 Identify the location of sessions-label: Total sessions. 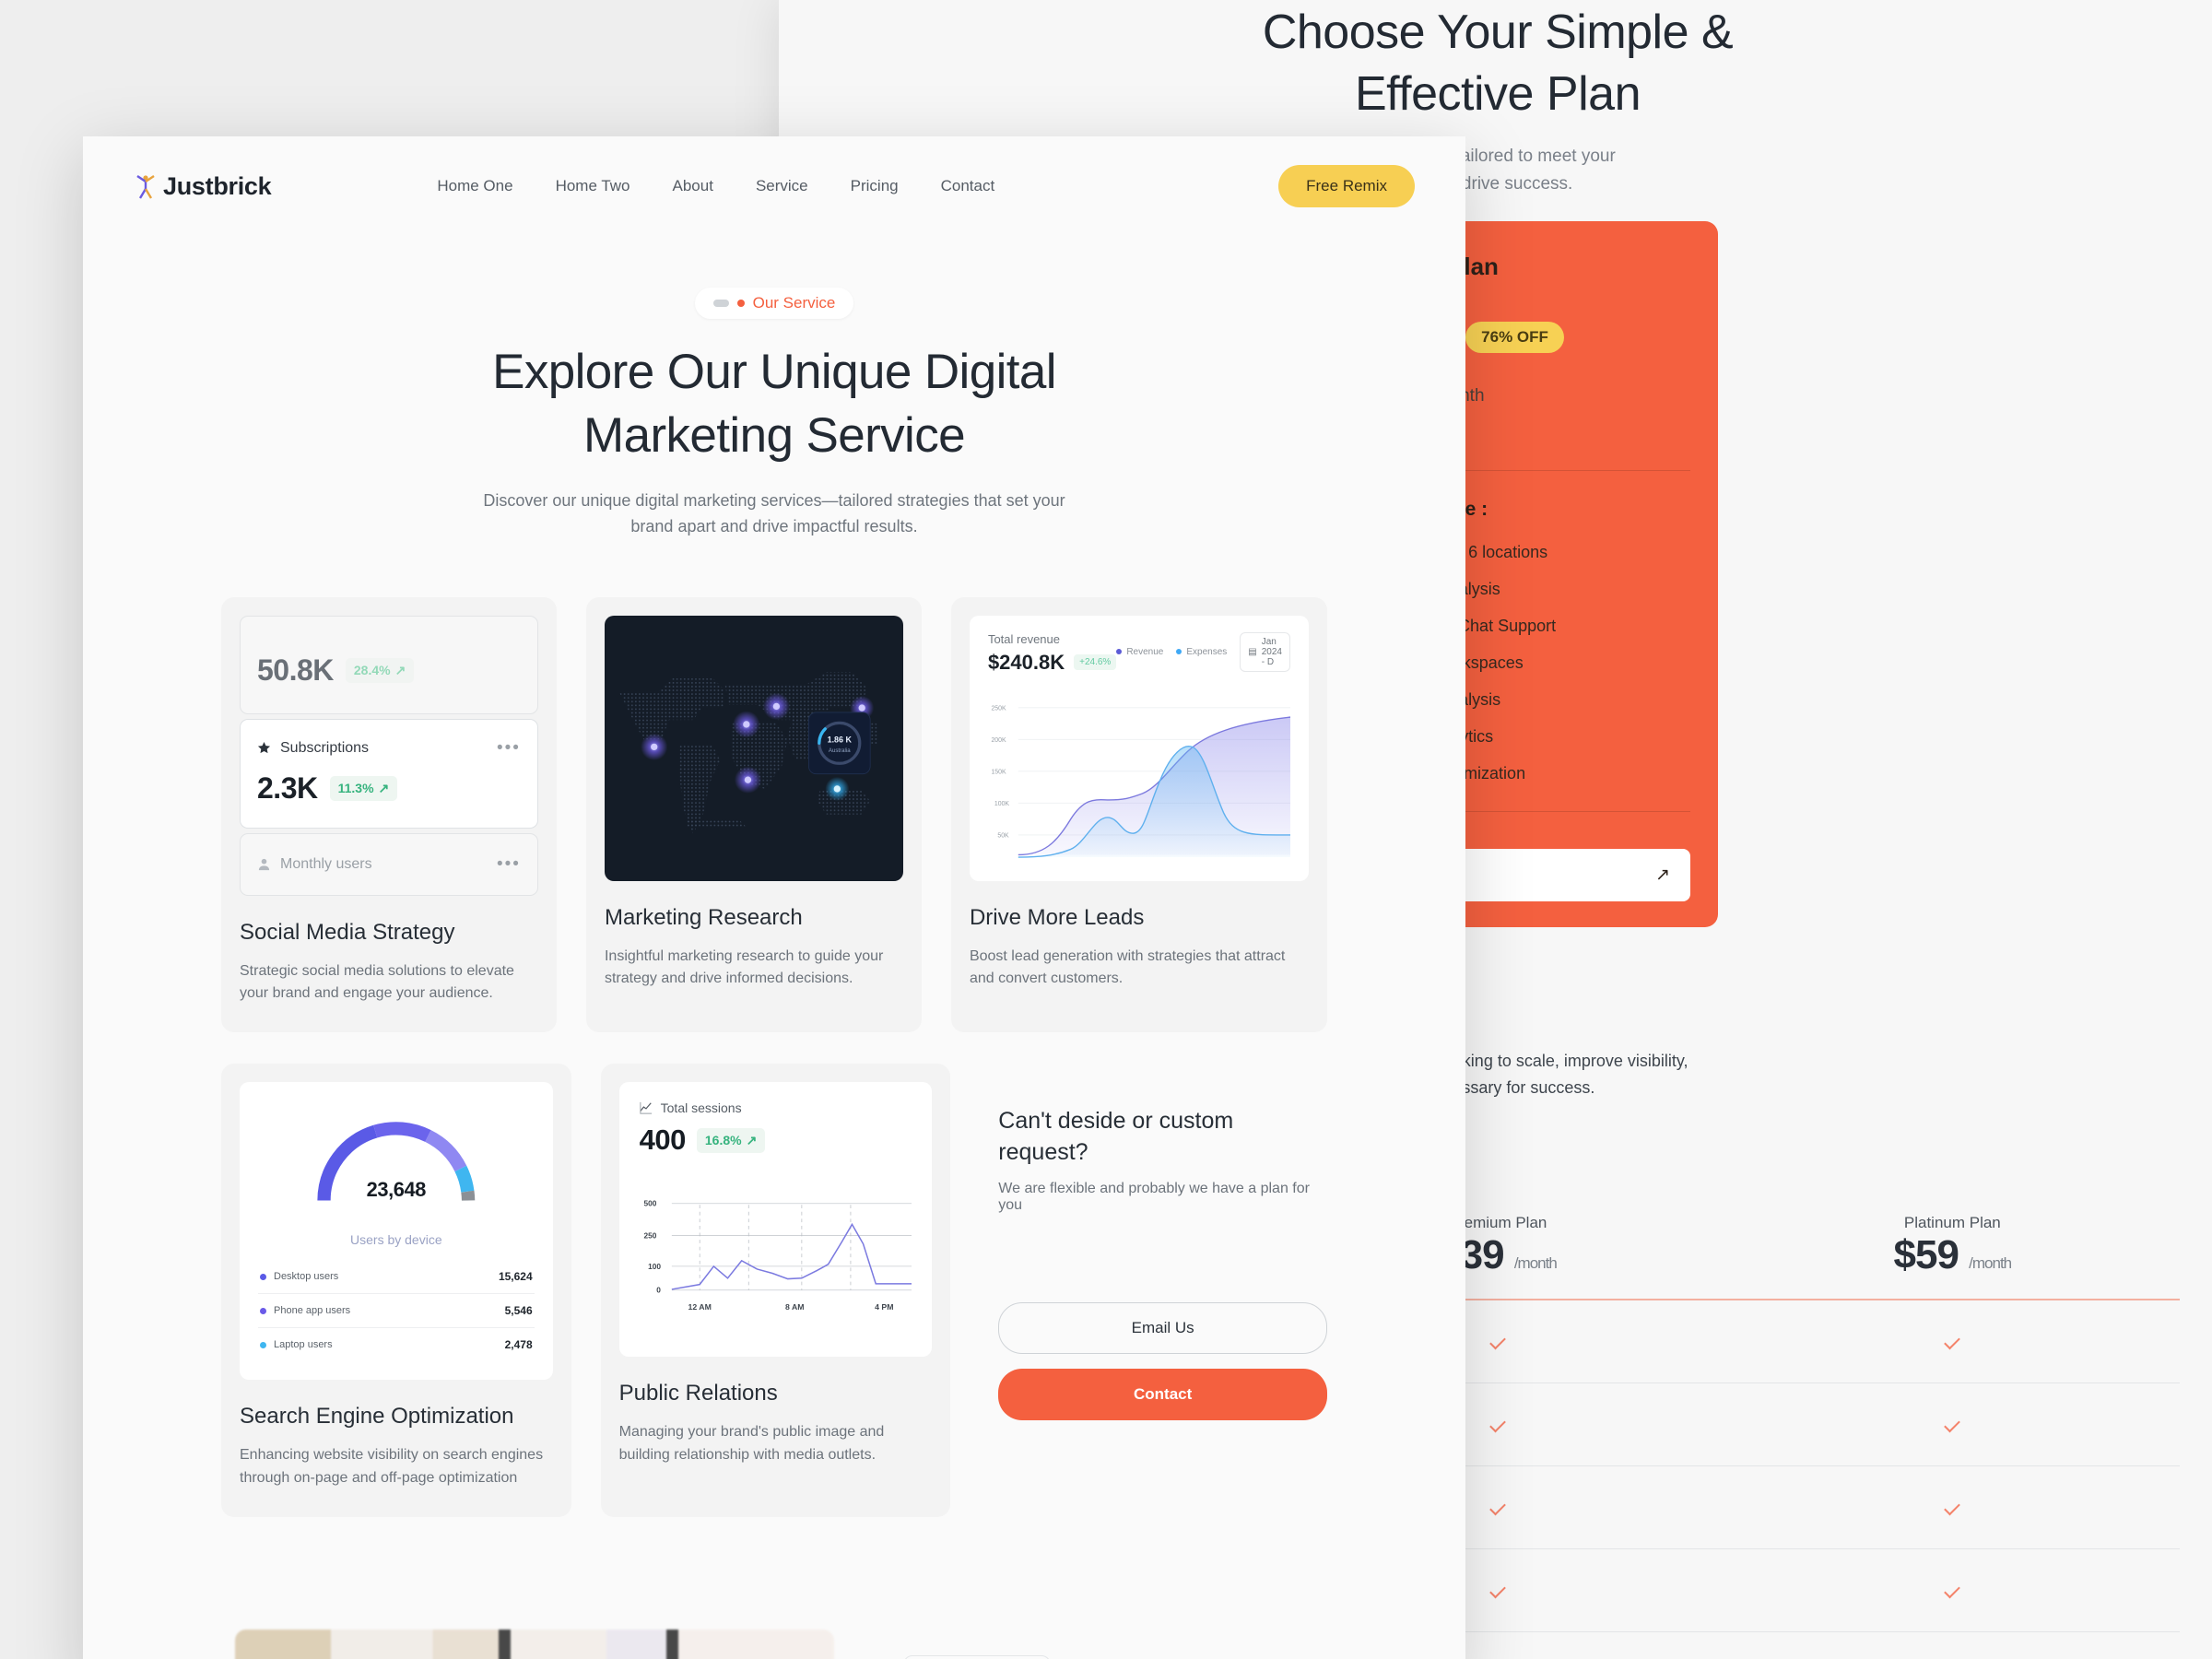
(701, 1108).